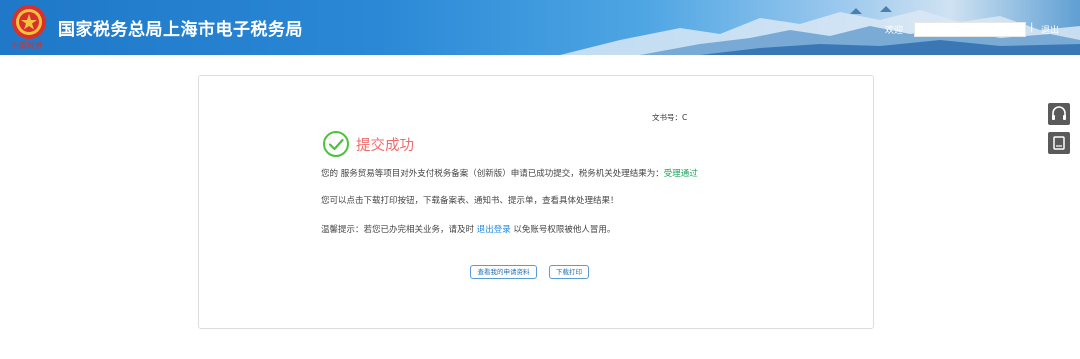  I want to click on tip-prefix: 温馨提示：若您已办完相关业务，请及时, so click(399, 230).